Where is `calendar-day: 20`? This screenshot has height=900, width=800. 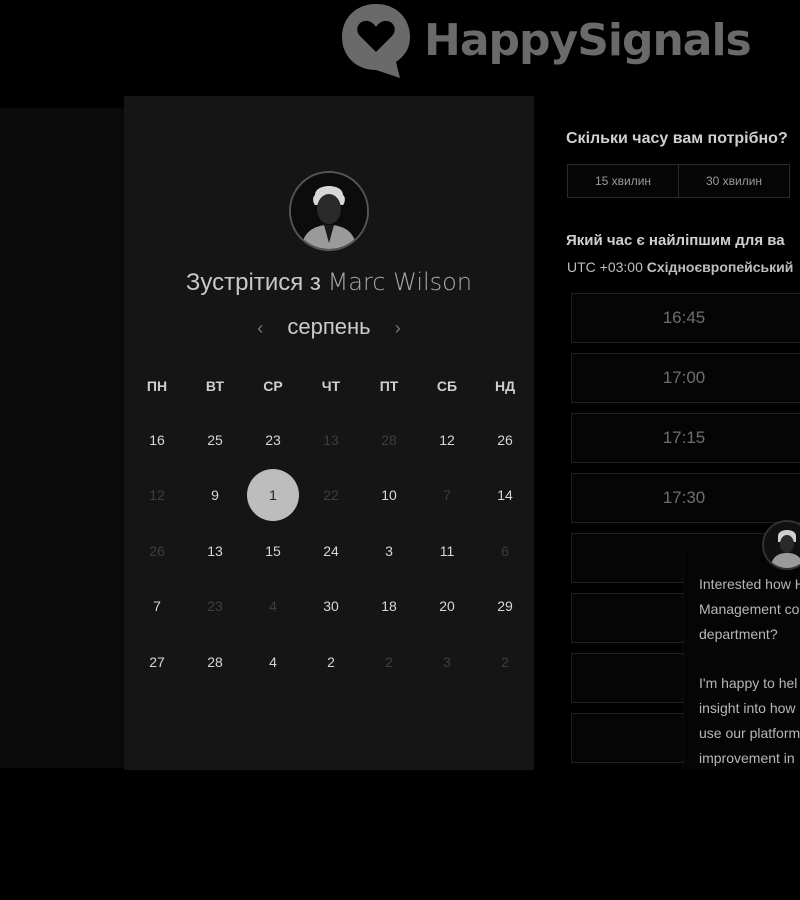
calendar-day: 20 is located at coordinates (447, 607).